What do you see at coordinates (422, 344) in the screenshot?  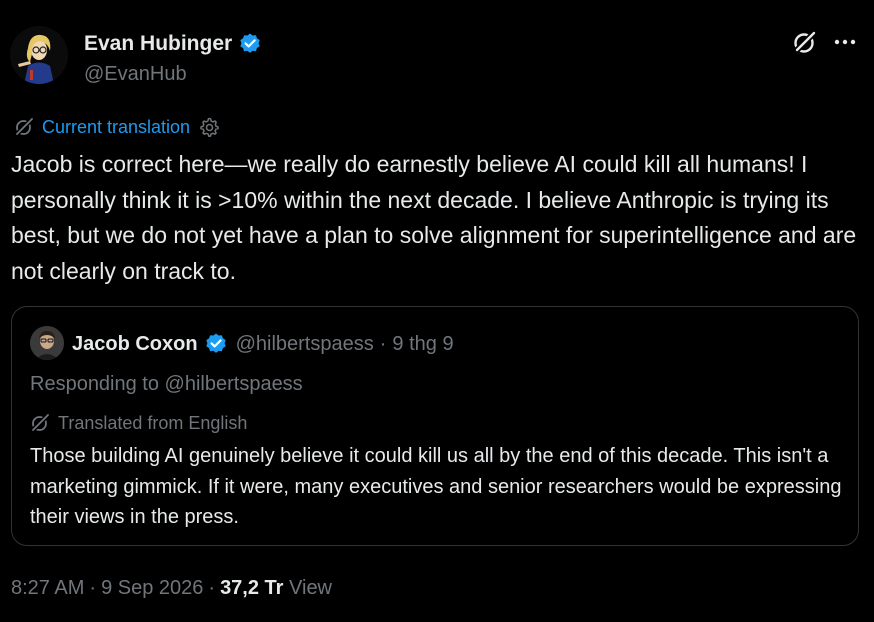 I see `quoted-date: 9 thg 9` at bounding box center [422, 344].